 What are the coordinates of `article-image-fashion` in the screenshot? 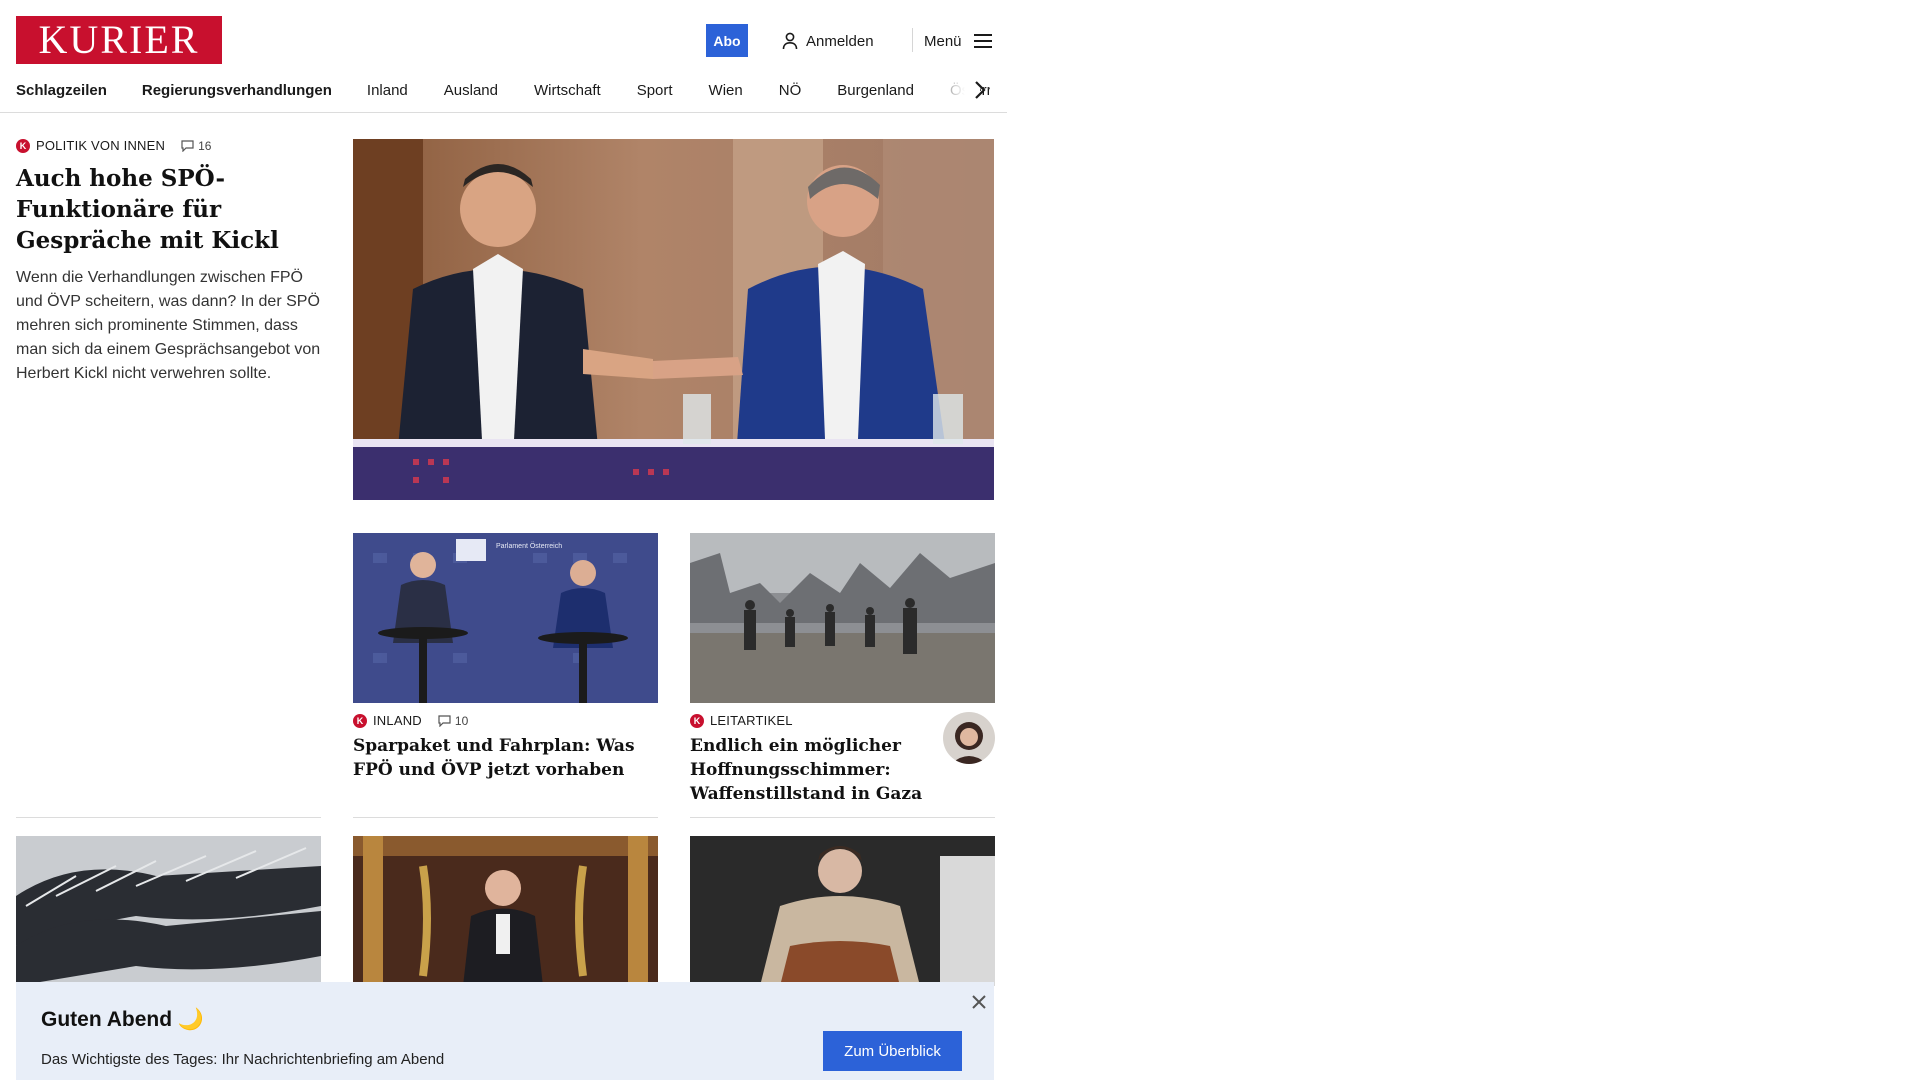 It's located at (842, 911).